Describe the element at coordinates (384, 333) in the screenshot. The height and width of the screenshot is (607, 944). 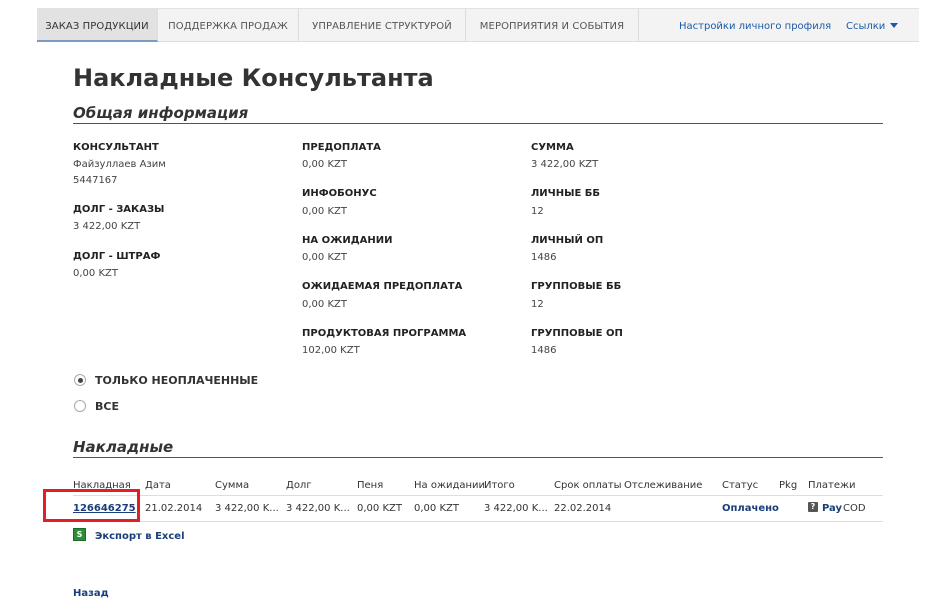
I see `product-program-label: ПРОДУКТОВАЯ ПРОГРАММА` at that location.